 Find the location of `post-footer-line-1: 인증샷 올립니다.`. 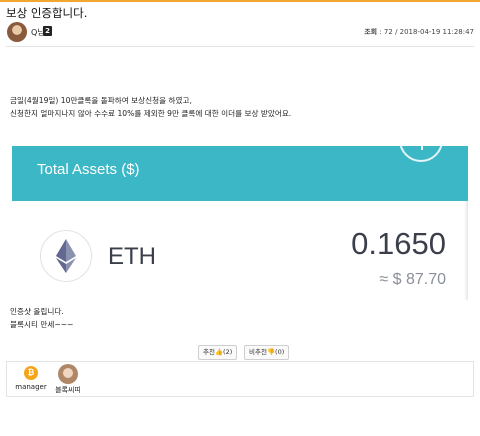

post-footer-line-1: 인증샷 올립니다. is located at coordinates (37, 311).